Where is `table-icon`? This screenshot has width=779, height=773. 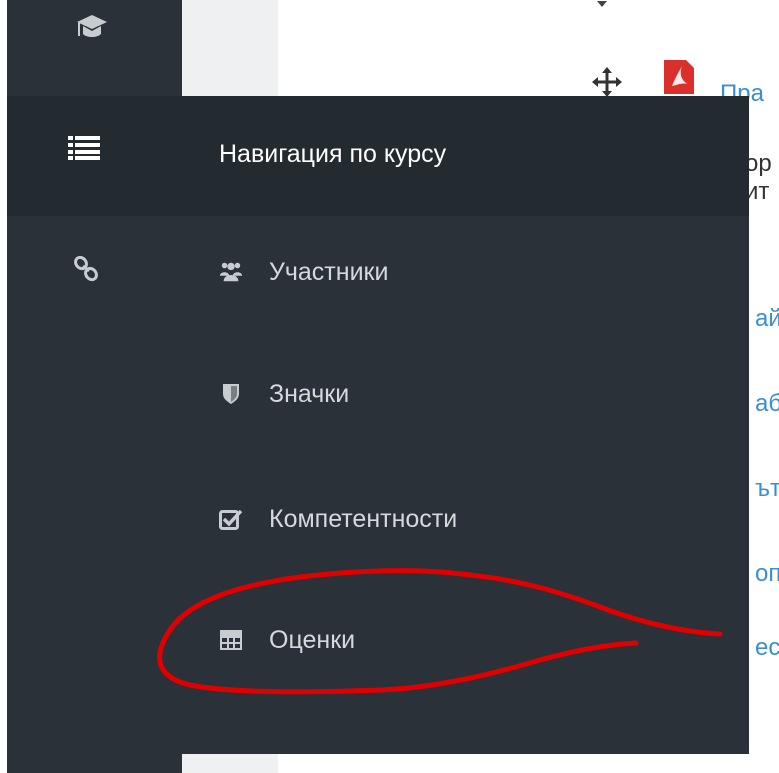
table-icon is located at coordinates (231, 640).